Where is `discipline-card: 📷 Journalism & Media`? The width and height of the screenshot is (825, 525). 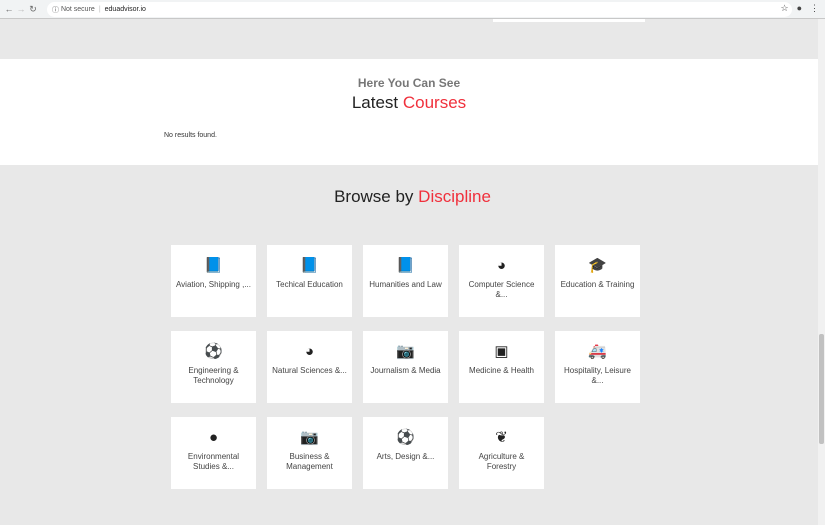 discipline-card: 📷 Journalism & Media is located at coordinates (405, 367).